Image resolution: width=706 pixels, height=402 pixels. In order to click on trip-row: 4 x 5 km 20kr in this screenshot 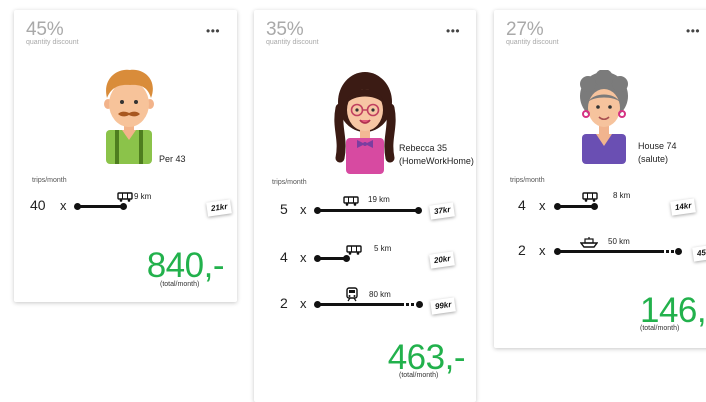, I will do `click(378, 258)`.